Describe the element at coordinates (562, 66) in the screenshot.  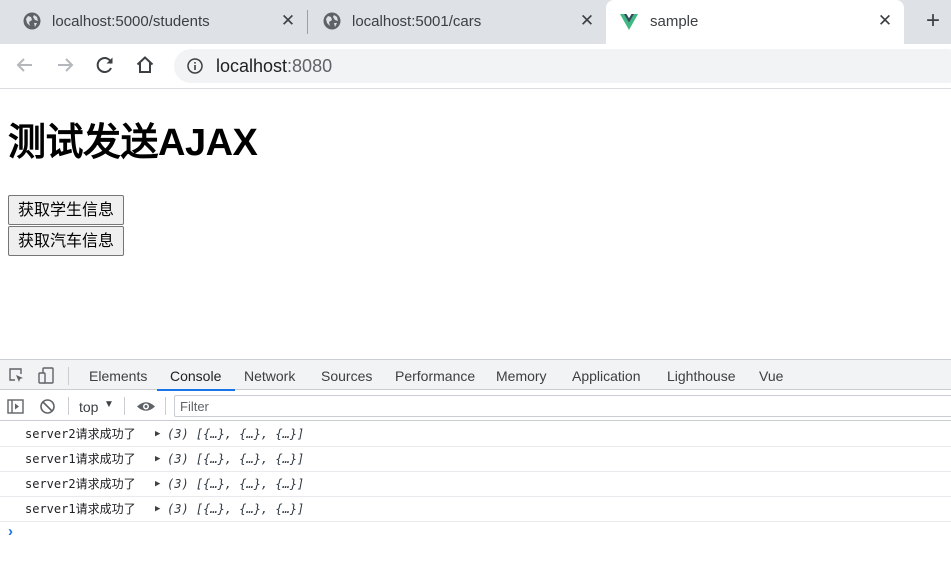
I see `address-bar: localhost:8080` at that location.